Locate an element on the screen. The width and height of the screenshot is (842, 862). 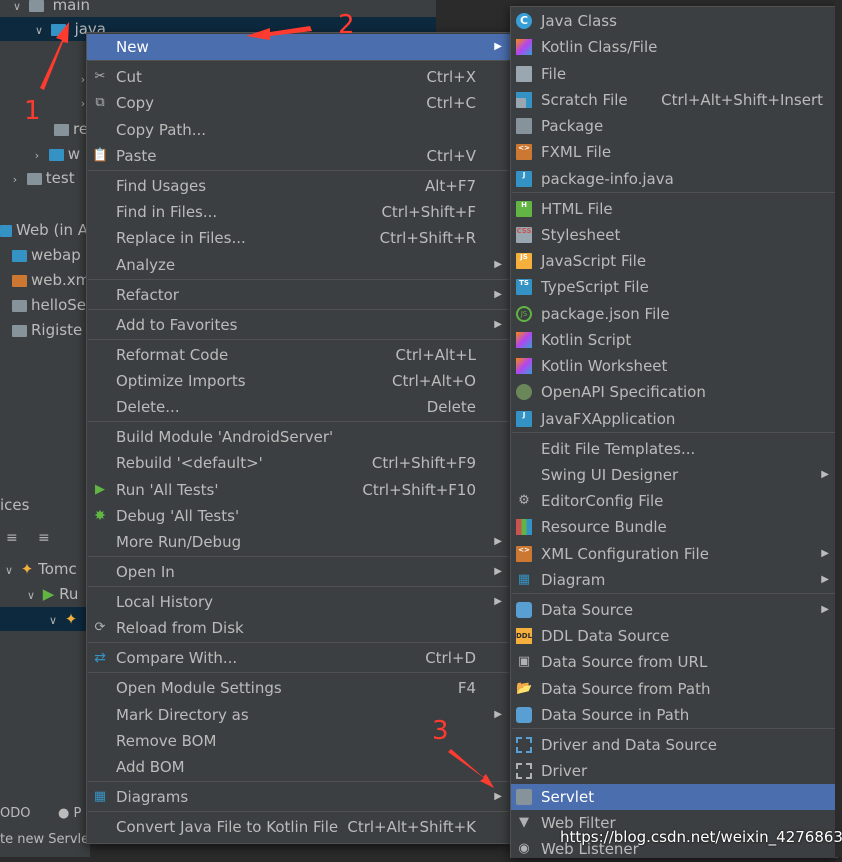
annotation-1: 1 is located at coordinates (32, 111).